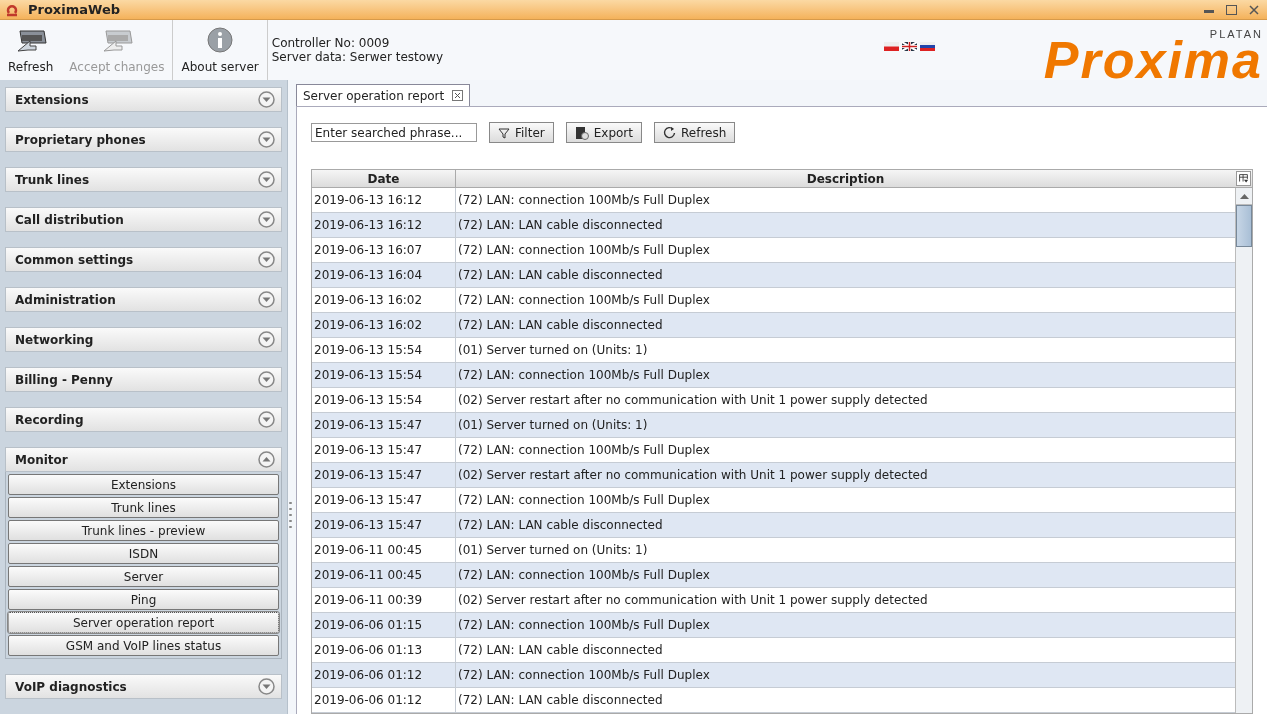 This screenshot has height=714, width=1267. What do you see at coordinates (143, 259) in the screenshot?
I see `section-header: Common settings` at bounding box center [143, 259].